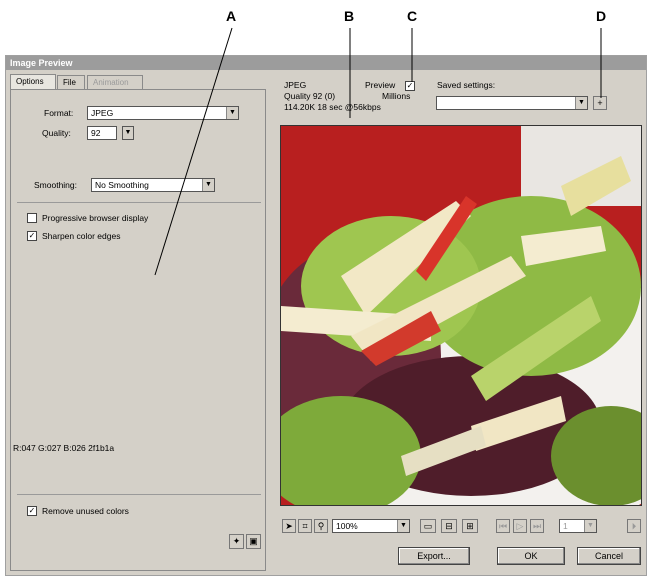  What do you see at coordinates (95, 218) in the screenshot?
I see `progressive-label: Progressive browser display` at bounding box center [95, 218].